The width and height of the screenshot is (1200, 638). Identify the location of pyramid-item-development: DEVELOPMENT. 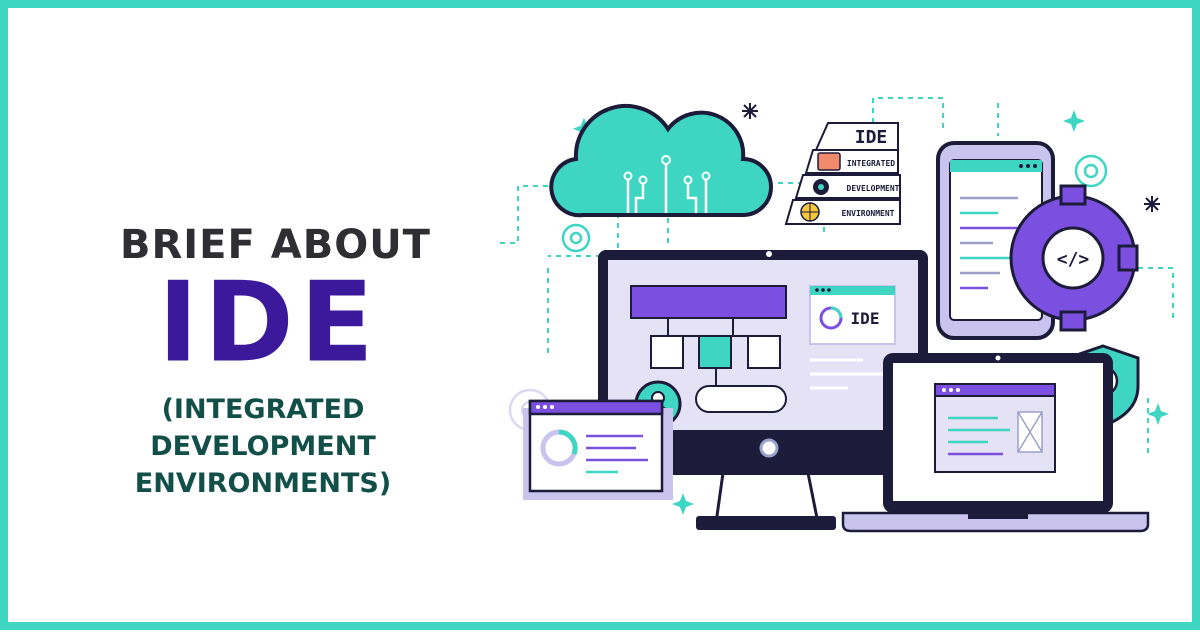
(873, 188).